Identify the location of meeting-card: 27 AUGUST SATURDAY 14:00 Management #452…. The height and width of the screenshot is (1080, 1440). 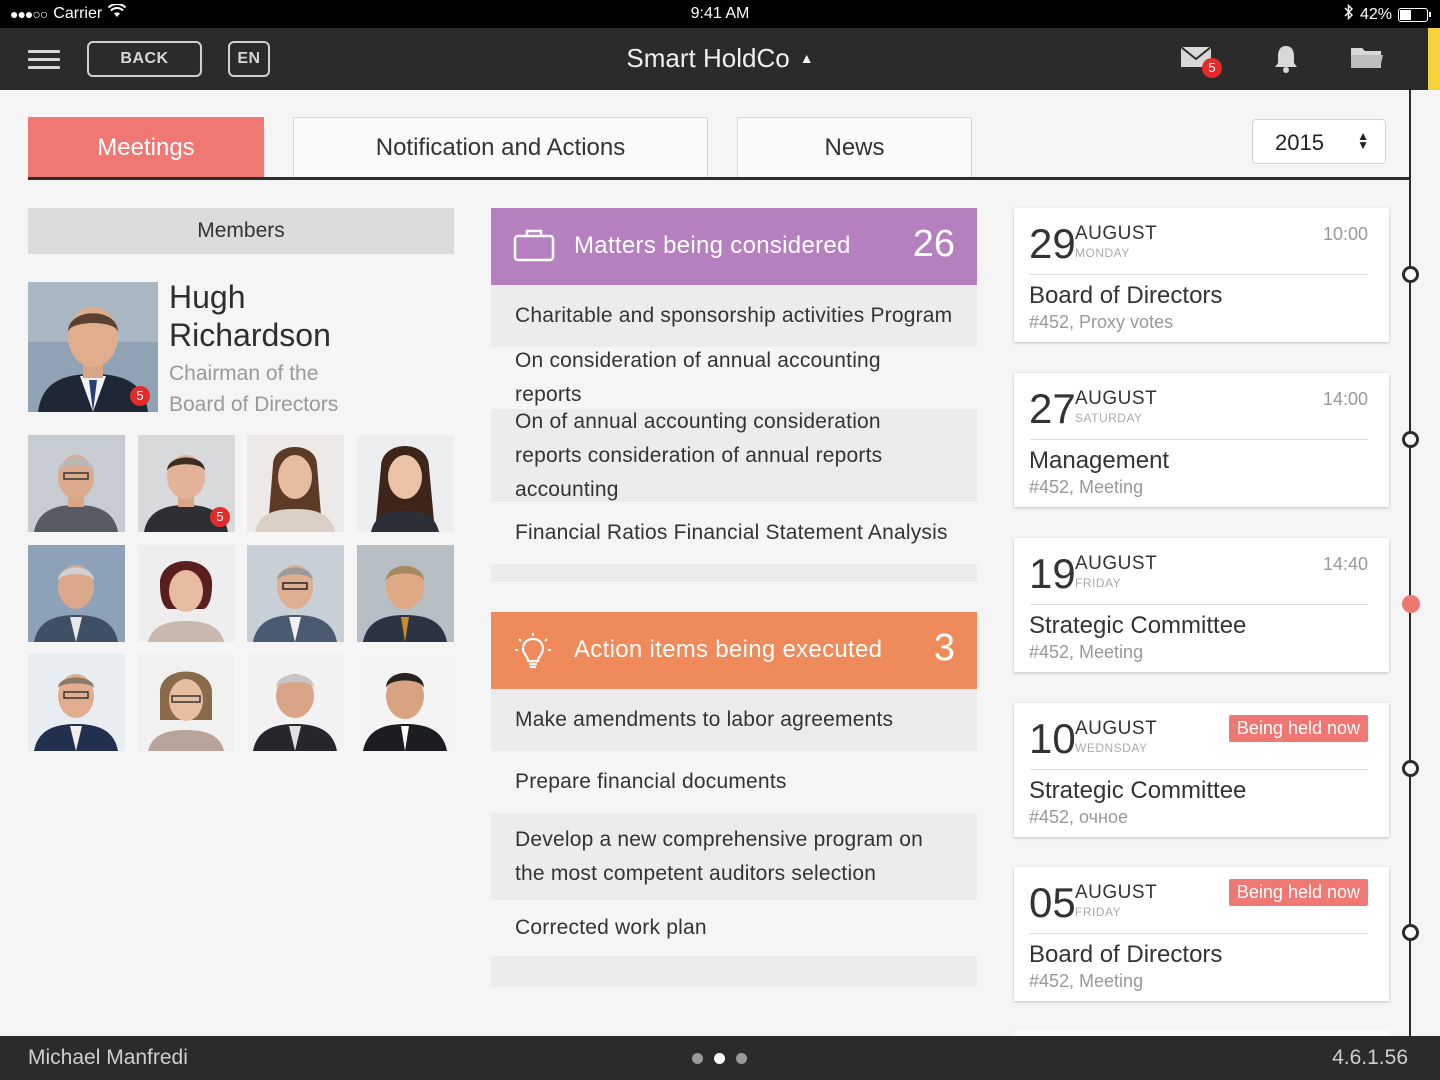
(1201, 440).